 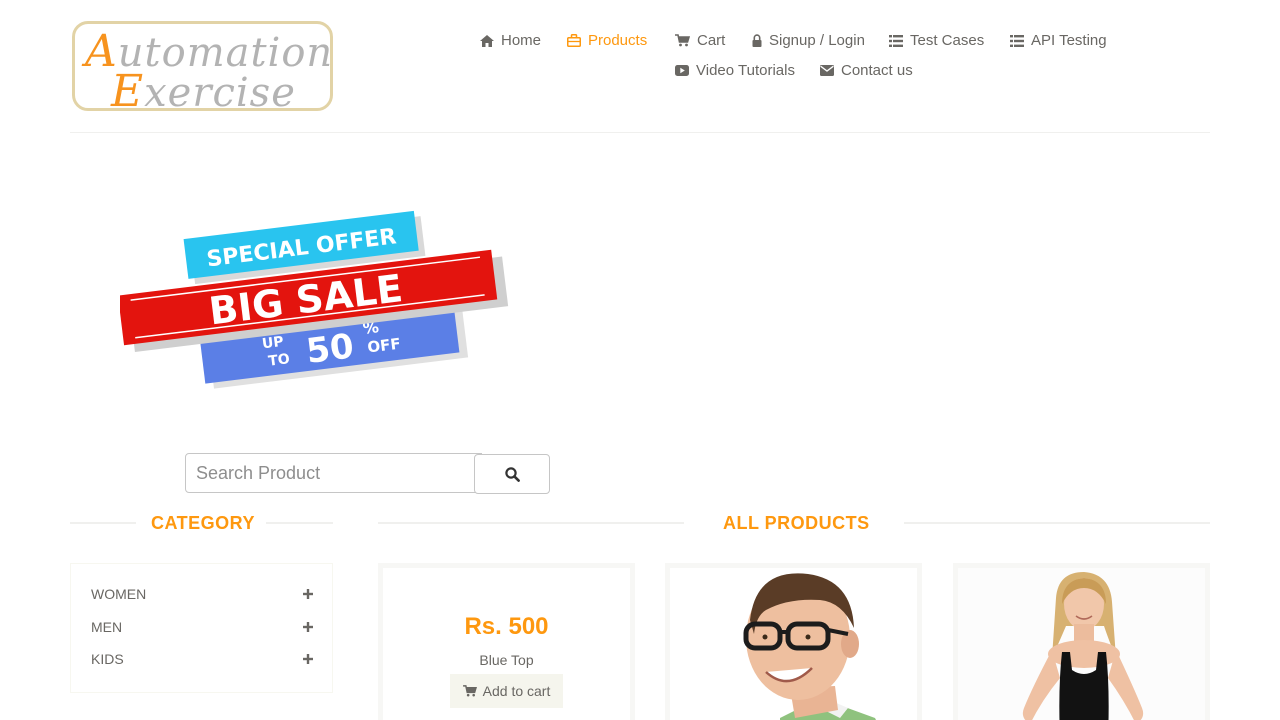 What do you see at coordinates (711, 40) in the screenshot?
I see `nav-cart-label: Cart` at bounding box center [711, 40].